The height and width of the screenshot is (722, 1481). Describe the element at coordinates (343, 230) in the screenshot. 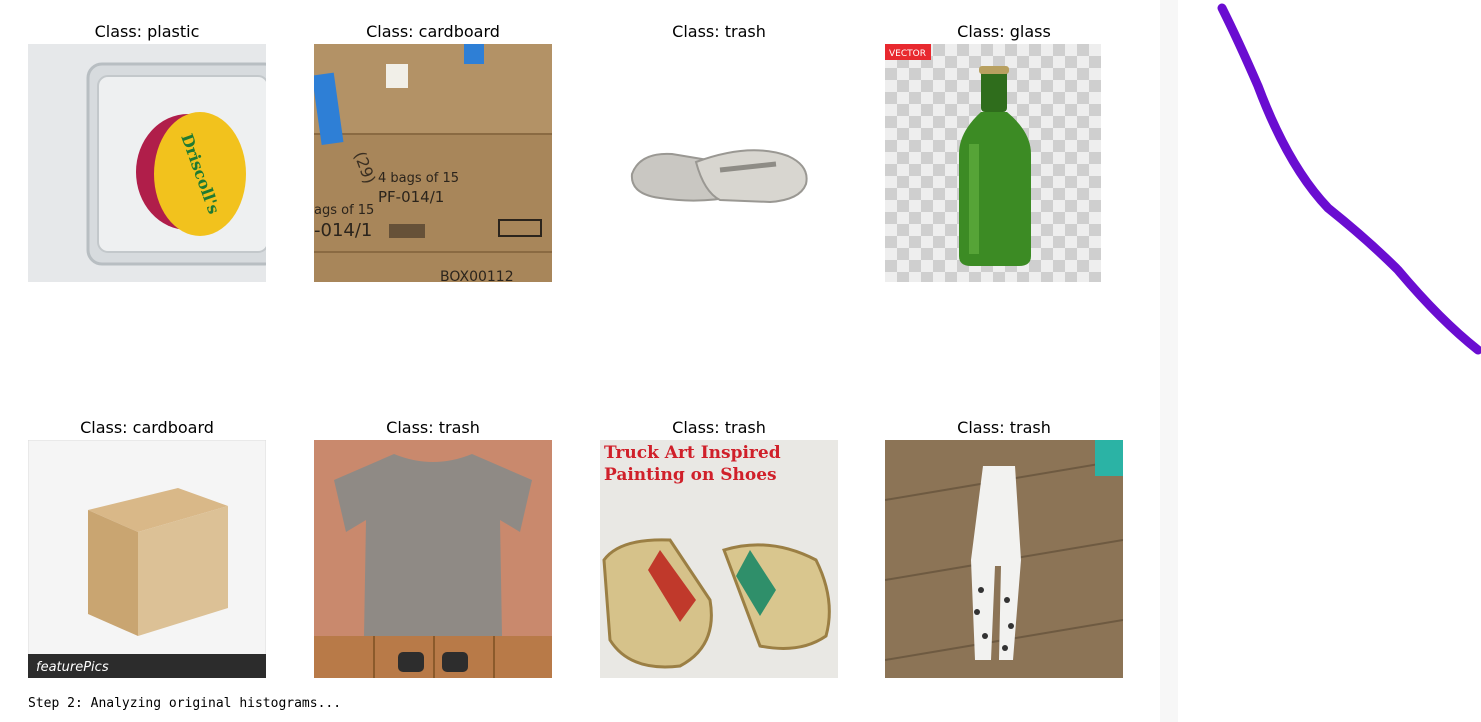

I see `cardboard-text-4: -014/1` at that location.